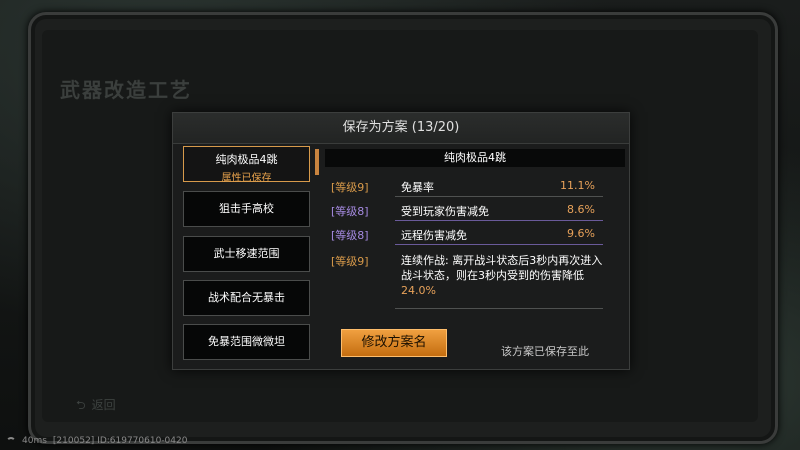 This screenshot has width=800, height=450. Describe the element at coordinates (11, 441) in the screenshot. I see `wifi-icon` at that location.